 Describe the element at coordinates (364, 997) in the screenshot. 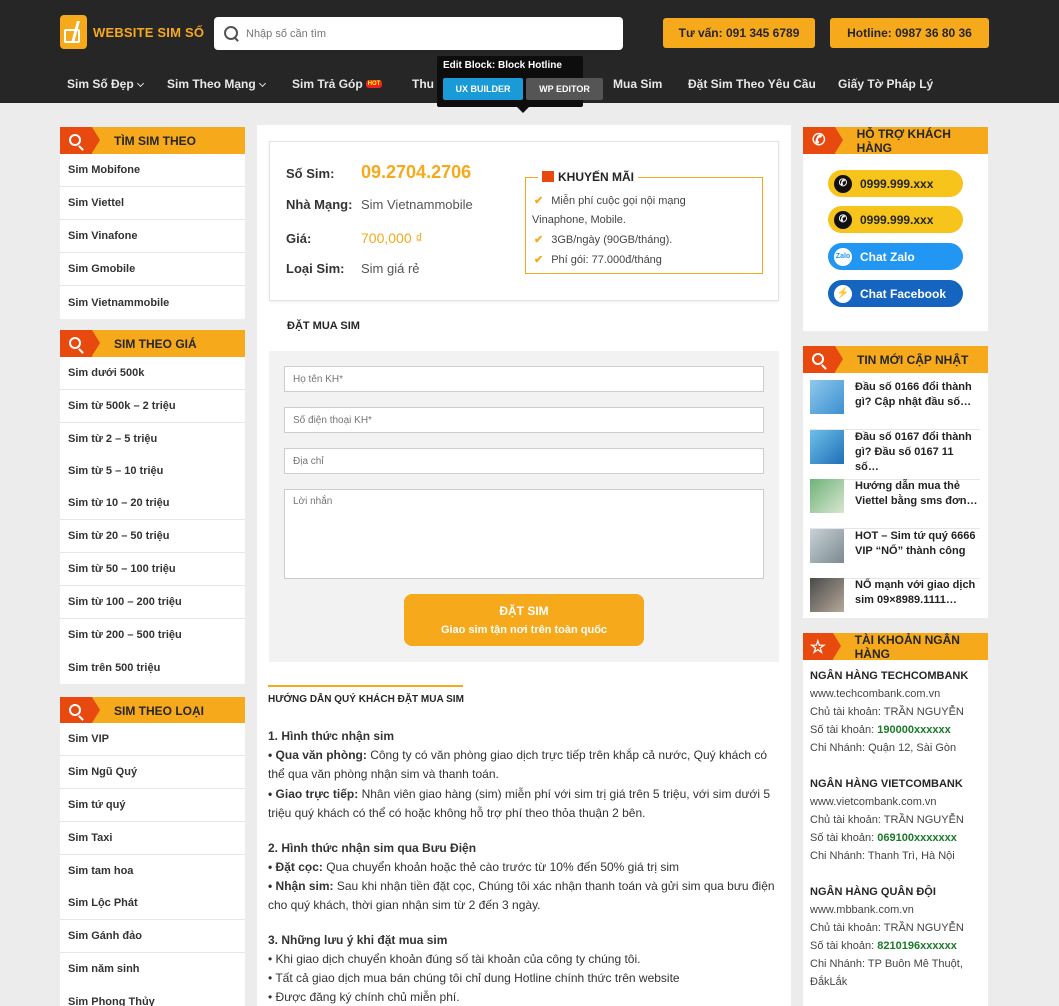

I see `guide-paragraph: • Được đăng ký chính chủ miễn phí.` at that location.